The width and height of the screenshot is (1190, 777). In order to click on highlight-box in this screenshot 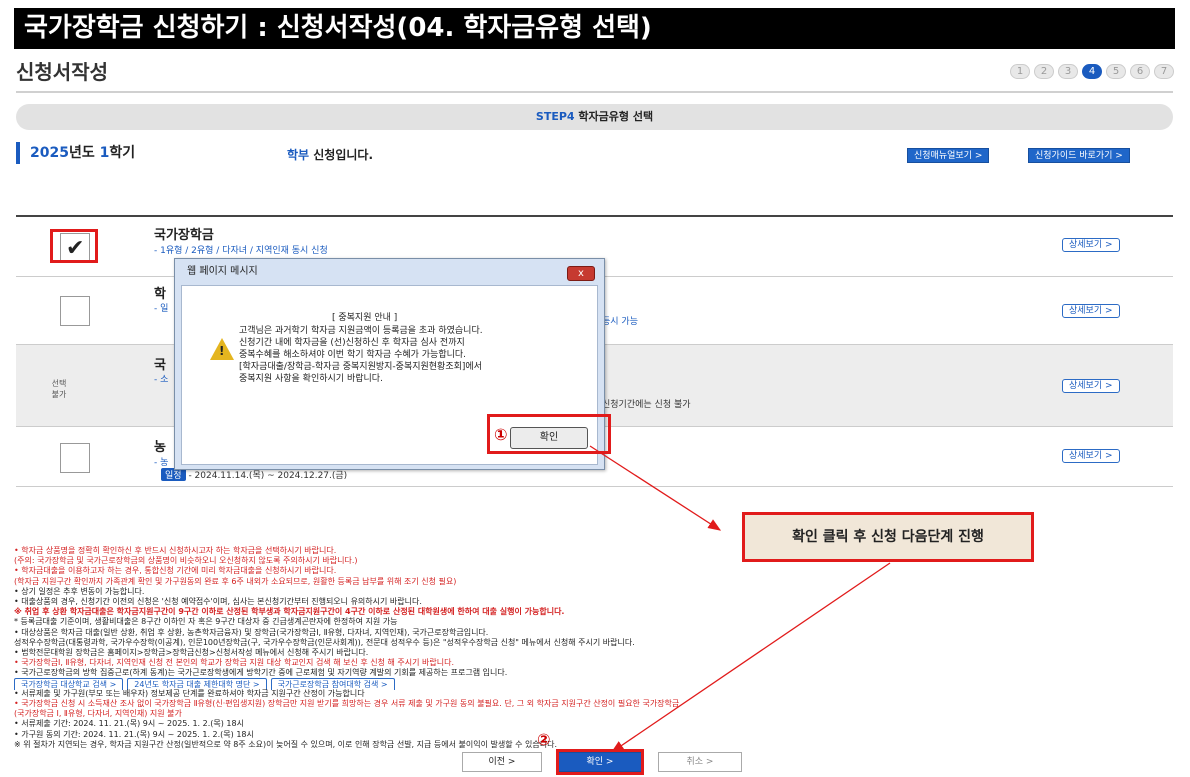, I will do `click(600, 762)`.